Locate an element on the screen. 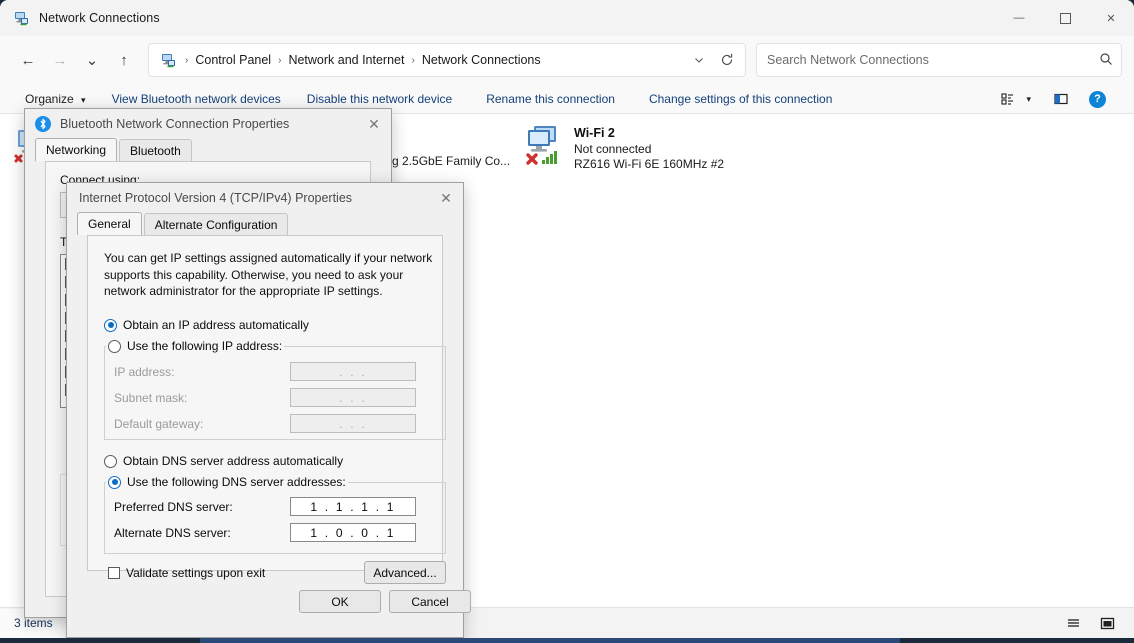  tab-alternate-configuration: Alternate Configuration is located at coordinates (216, 224).